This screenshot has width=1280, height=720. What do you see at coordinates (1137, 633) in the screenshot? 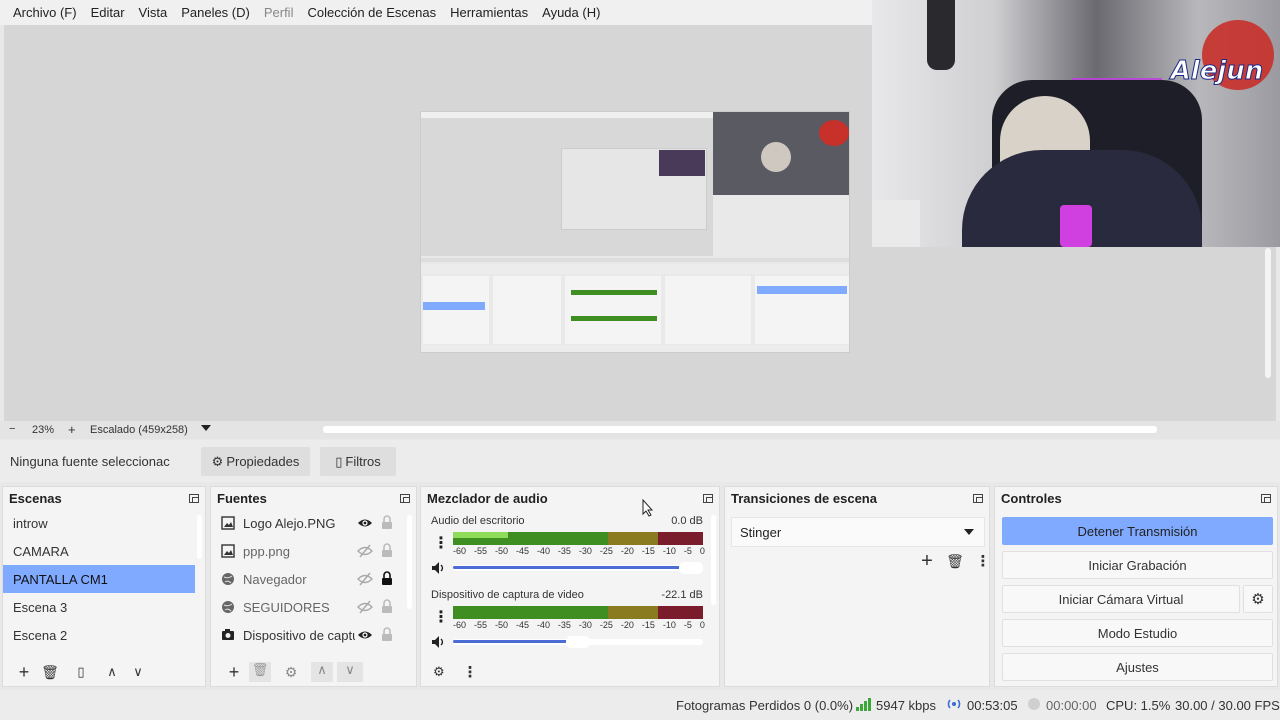
I see `studio-mode-button: Modo Estudio` at bounding box center [1137, 633].